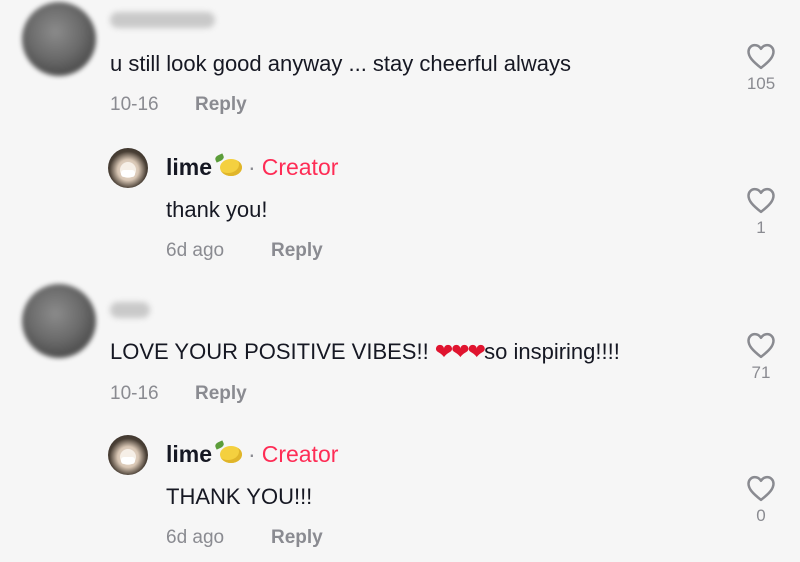 Image resolution: width=800 pixels, height=562 pixels. I want to click on reply-text: THANK YOU!!!, so click(239, 496).